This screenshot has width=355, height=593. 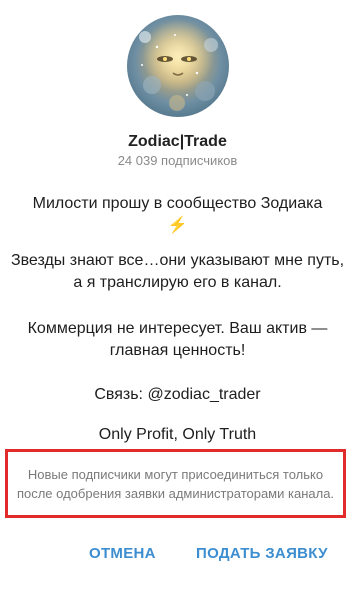 What do you see at coordinates (262, 553) in the screenshot?
I see `submit-request-button: ПОДАТЬ ЗАЯВКУ` at bounding box center [262, 553].